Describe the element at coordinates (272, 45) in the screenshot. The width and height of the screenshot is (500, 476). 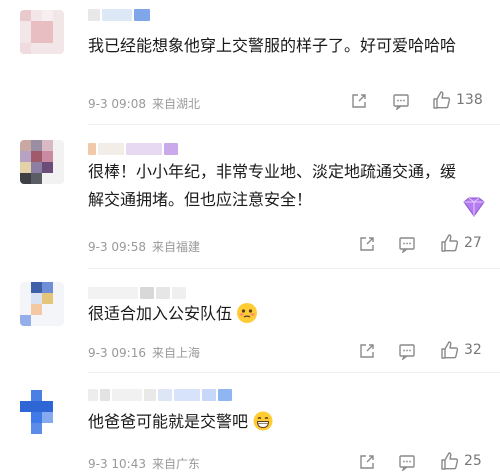
I see `comment-text: 我已经能想象他穿上交警服的样子了。好可爱哈哈哈` at that location.